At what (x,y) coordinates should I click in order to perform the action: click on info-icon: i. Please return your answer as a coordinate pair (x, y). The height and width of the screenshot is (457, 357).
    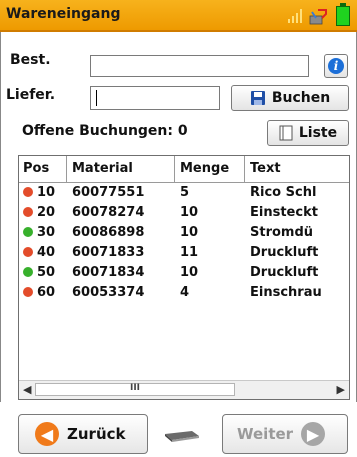
    Looking at the image, I should click on (336, 66).